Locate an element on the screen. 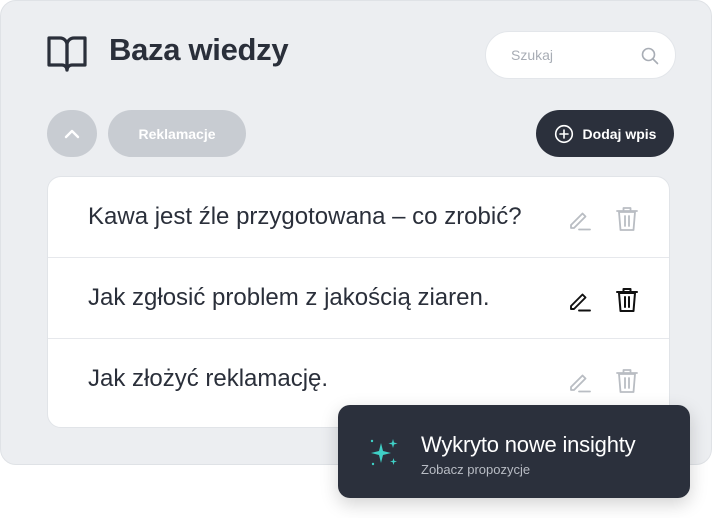 Image resolution: width=712 pixels, height=518 pixels. category-chip-label: Reklamacje is located at coordinates (177, 133).